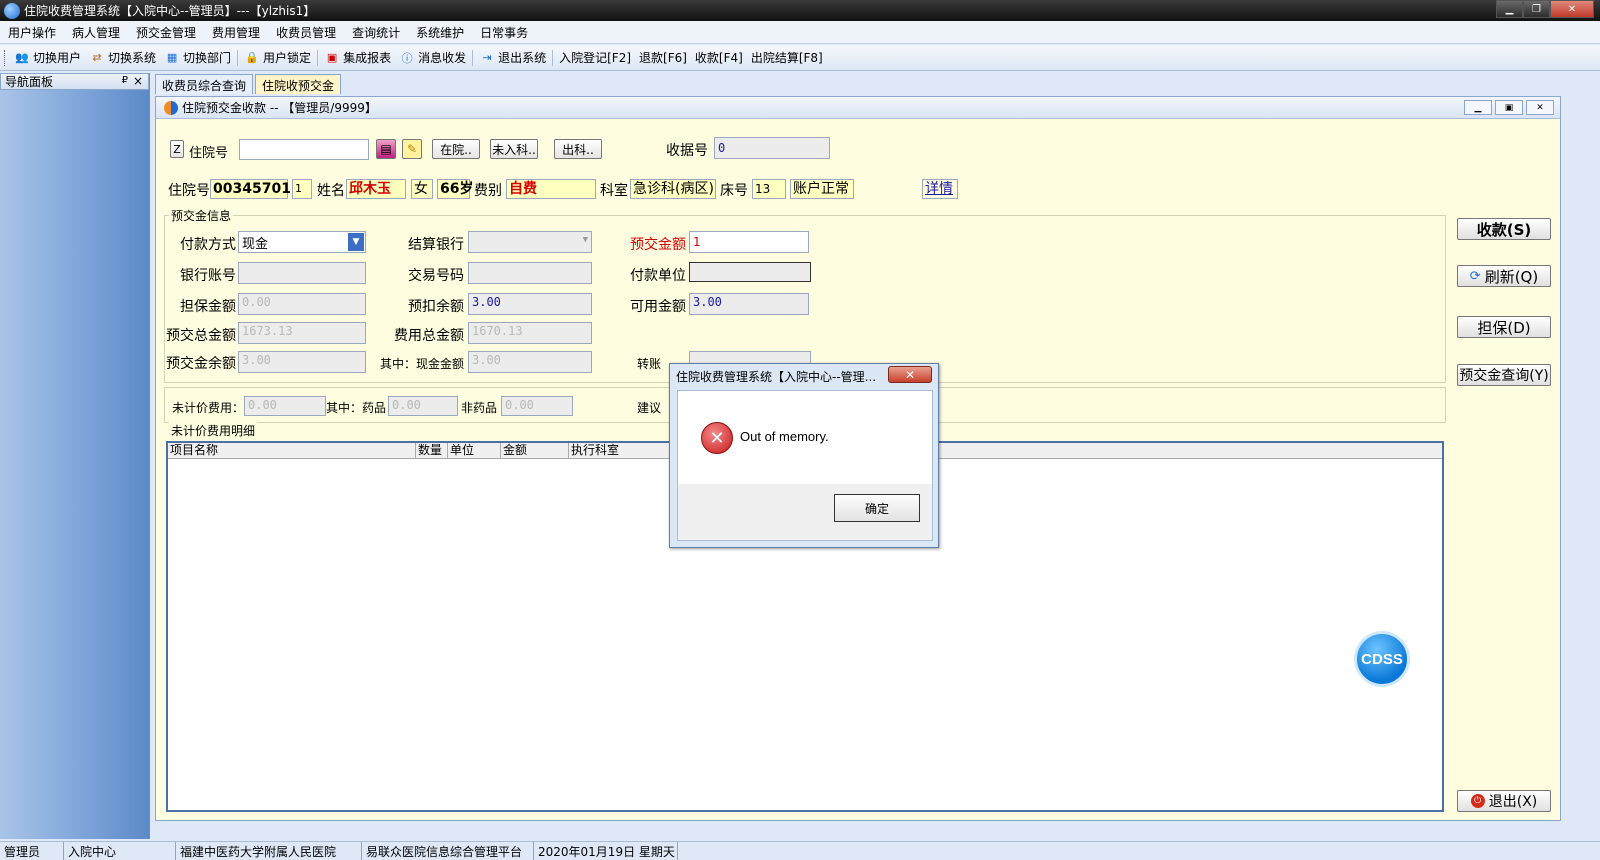 The height and width of the screenshot is (860, 1600). I want to click on deposit-window-title: 住院预交金收款 -- 【管理员/9999】, so click(279, 108).